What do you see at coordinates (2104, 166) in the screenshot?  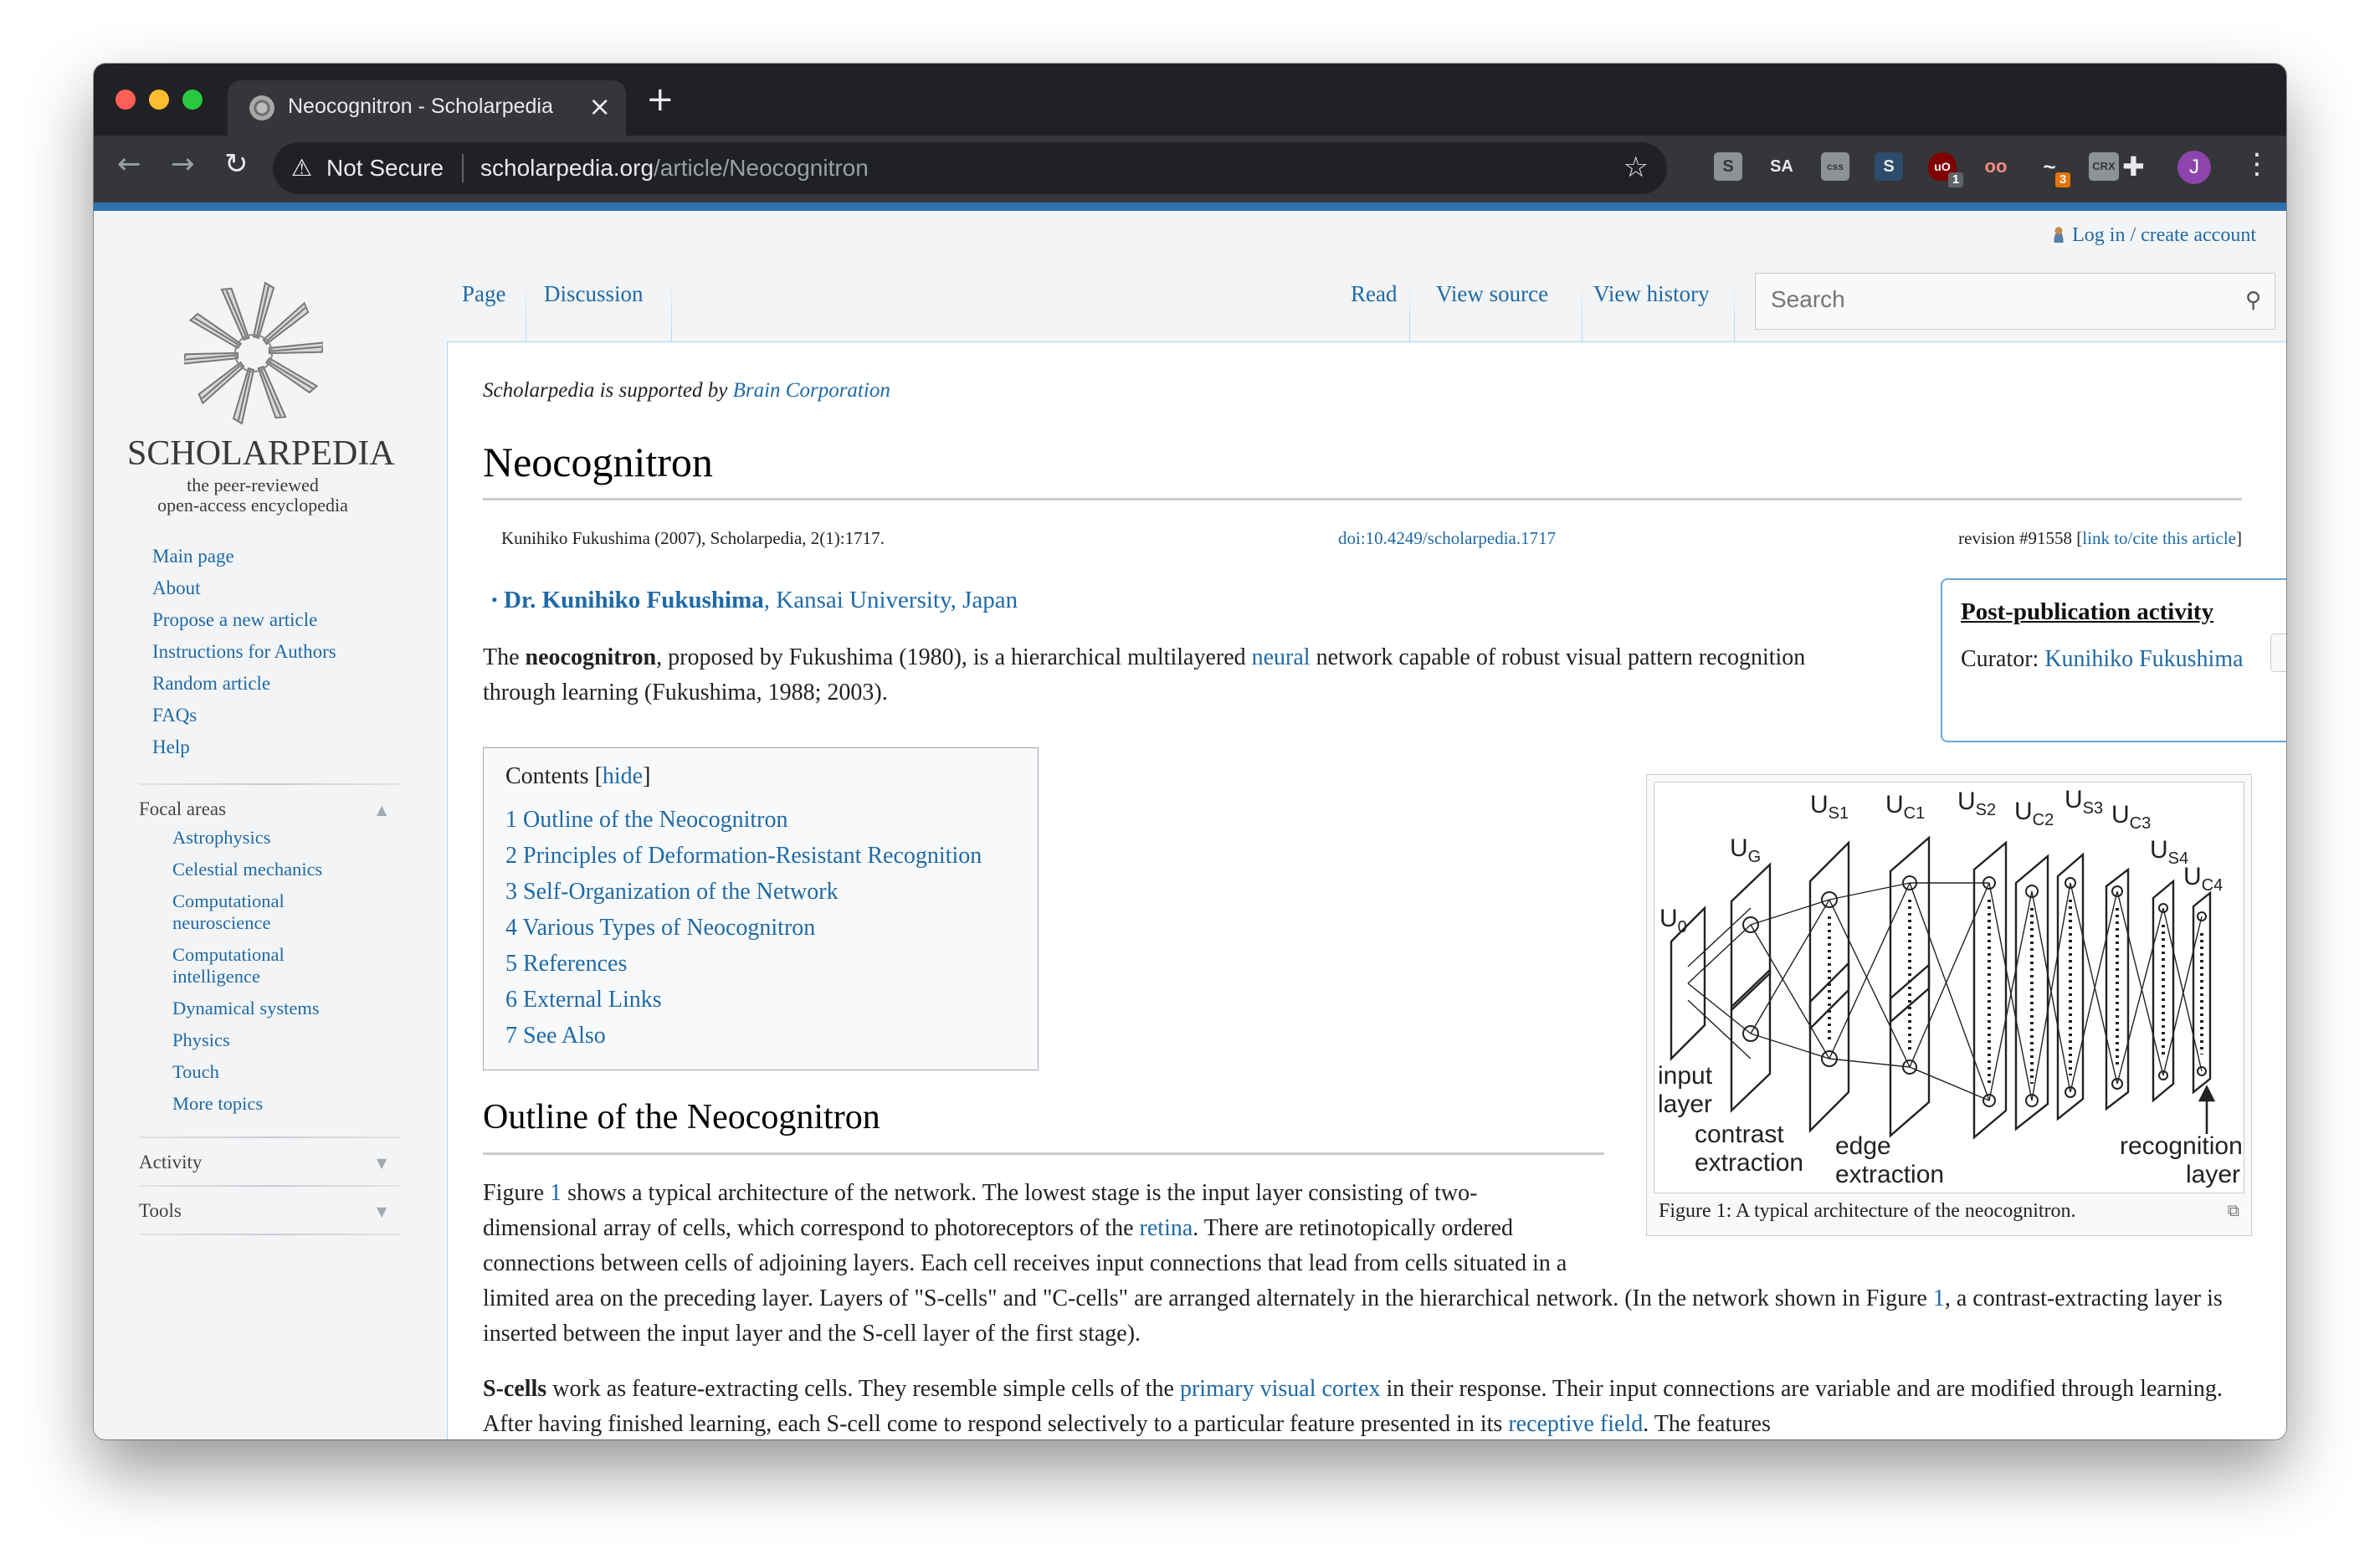 I see `extension-crx-icon: CRX` at bounding box center [2104, 166].